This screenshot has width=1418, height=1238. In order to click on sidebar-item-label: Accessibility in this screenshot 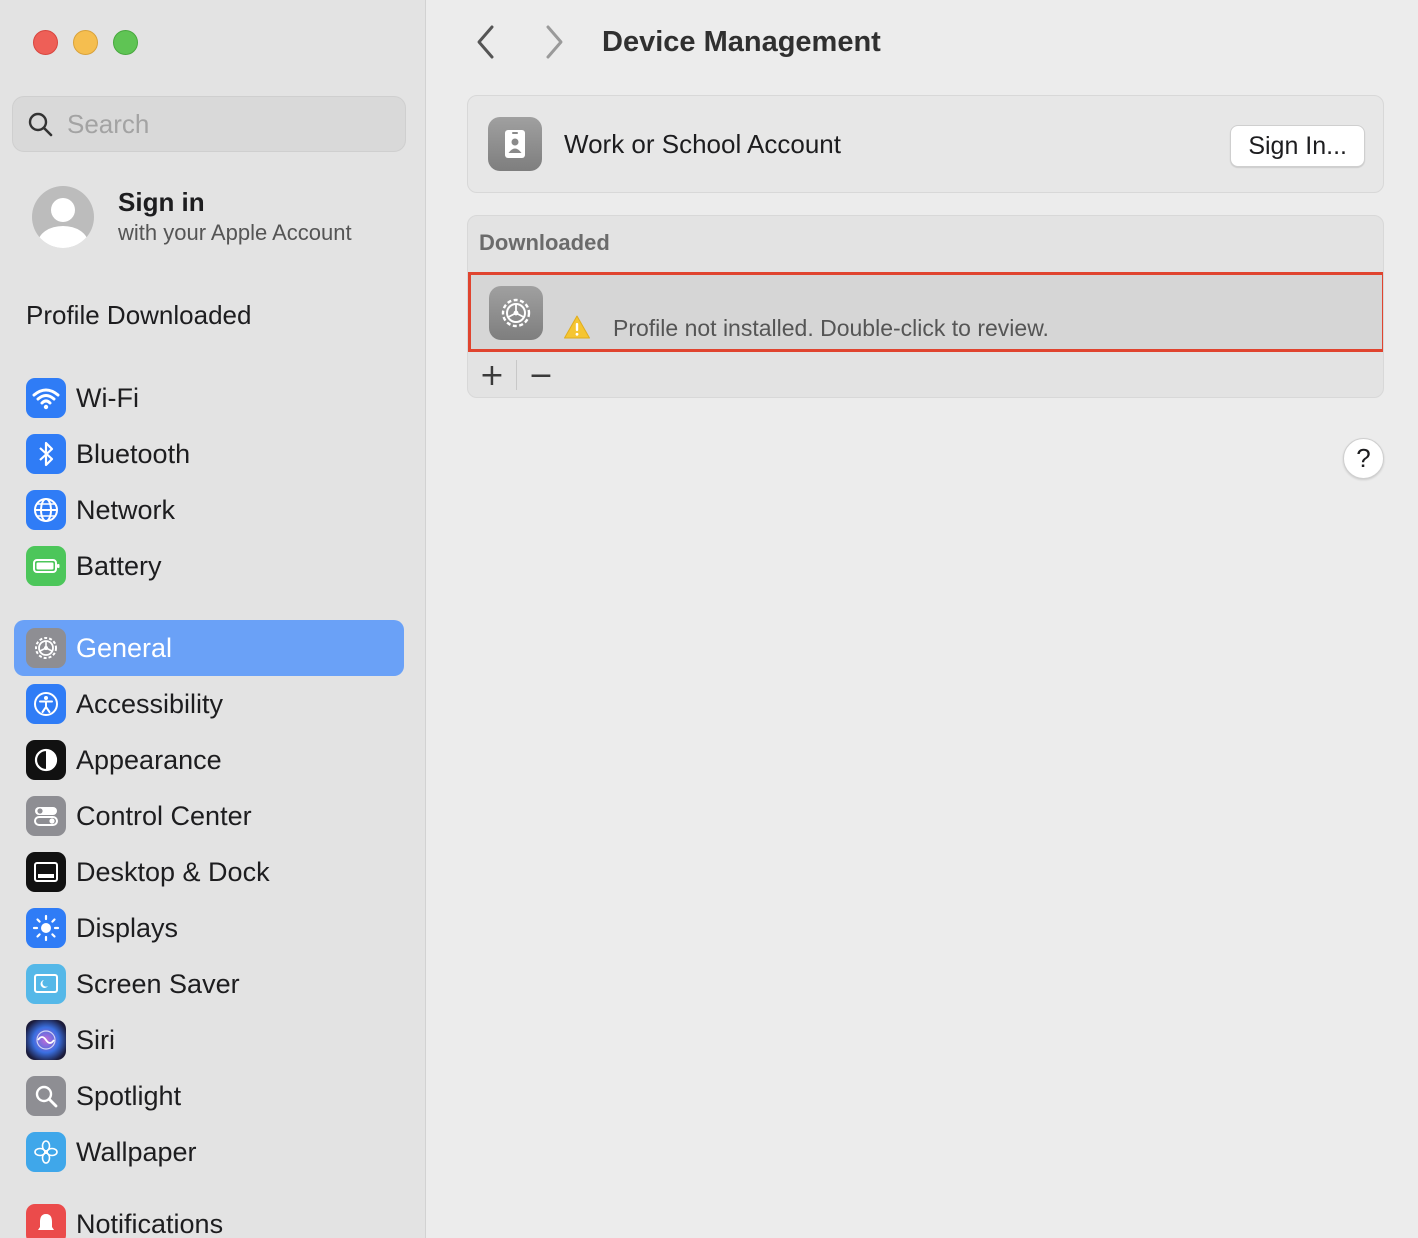, I will do `click(150, 703)`.